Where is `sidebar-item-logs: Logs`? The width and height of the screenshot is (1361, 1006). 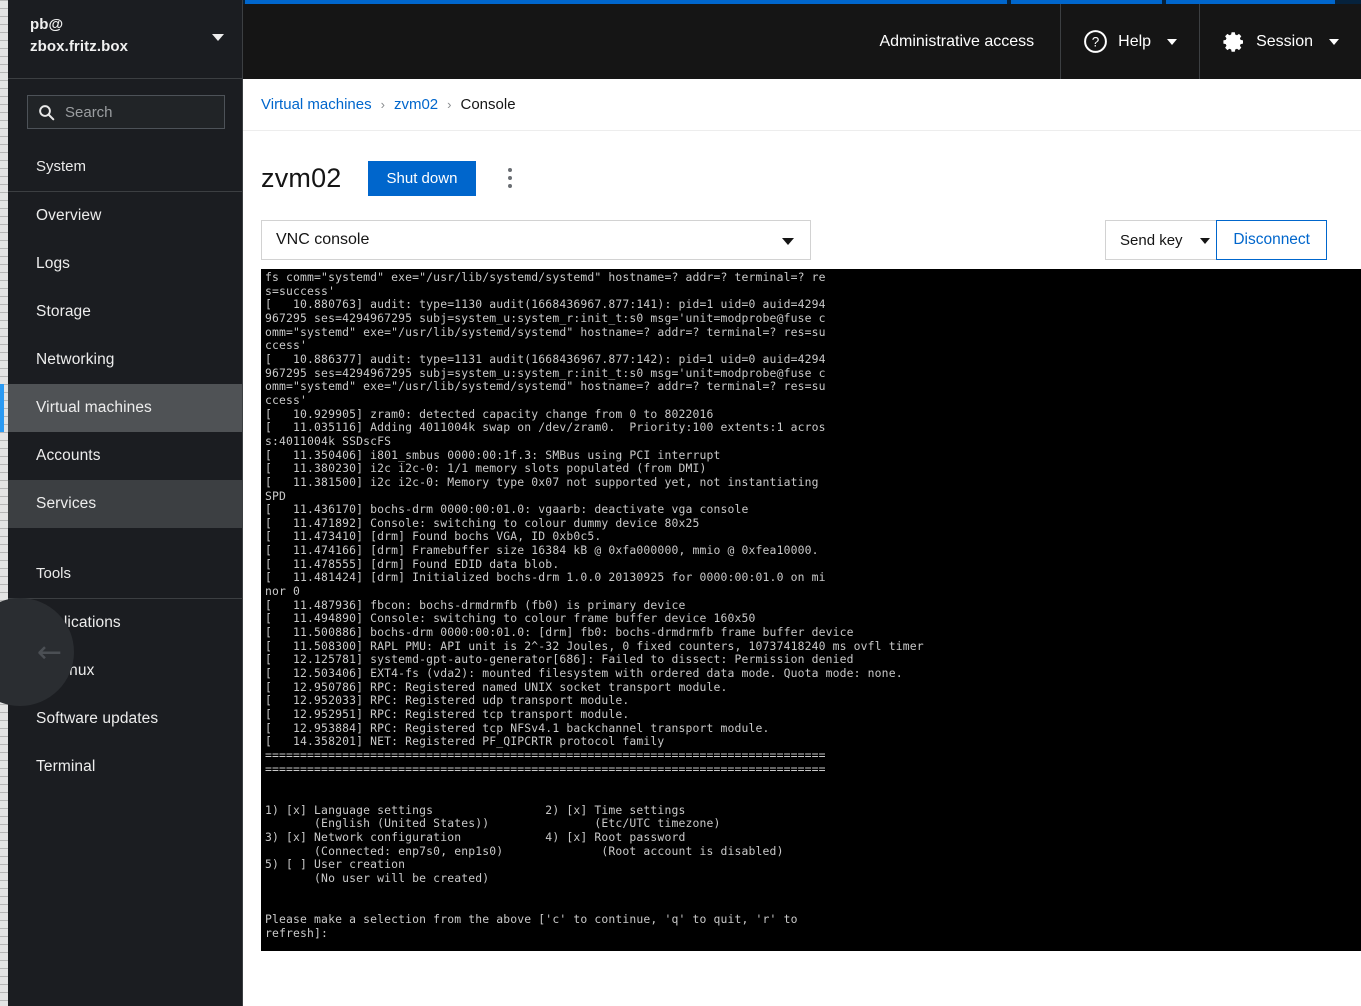 sidebar-item-logs: Logs is located at coordinates (125, 264).